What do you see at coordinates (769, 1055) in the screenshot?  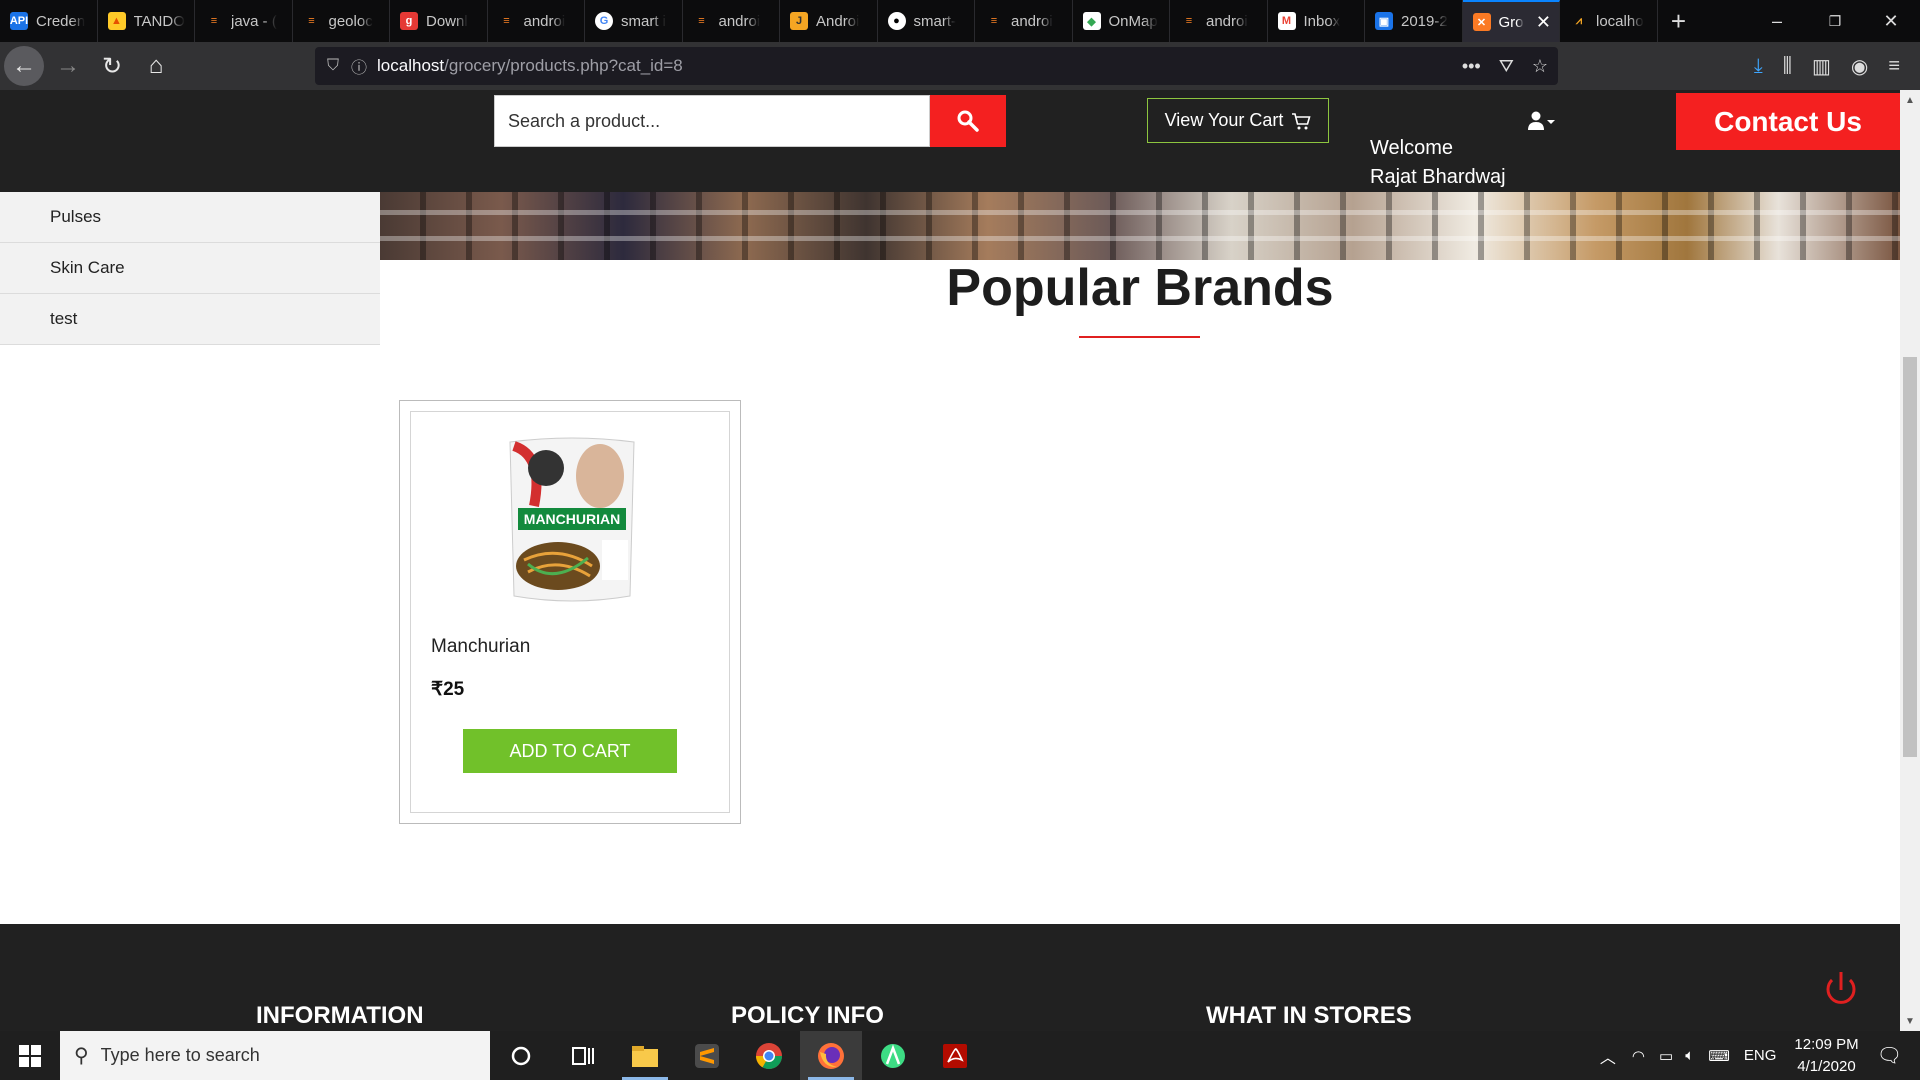 I see `chrome-icon` at bounding box center [769, 1055].